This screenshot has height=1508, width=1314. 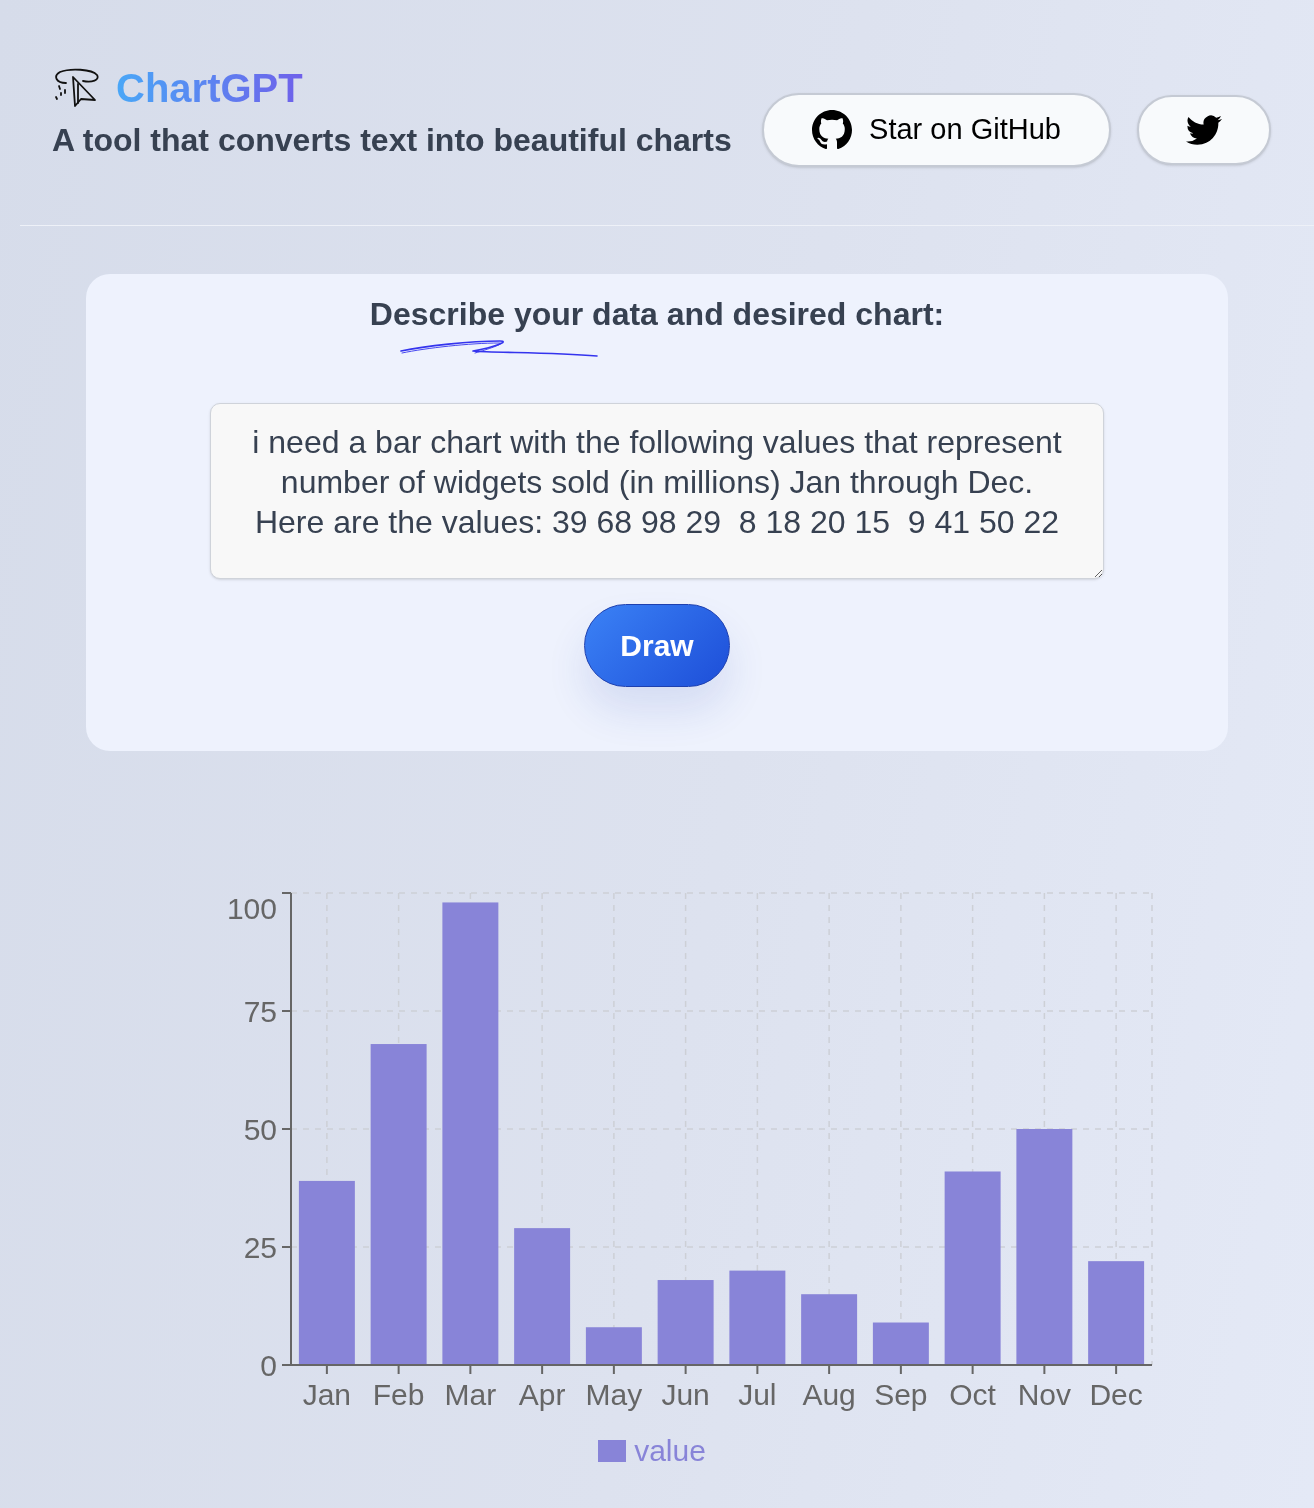 What do you see at coordinates (757, 1394) in the screenshot?
I see `x-axis-label: Jul` at bounding box center [757, 1394].